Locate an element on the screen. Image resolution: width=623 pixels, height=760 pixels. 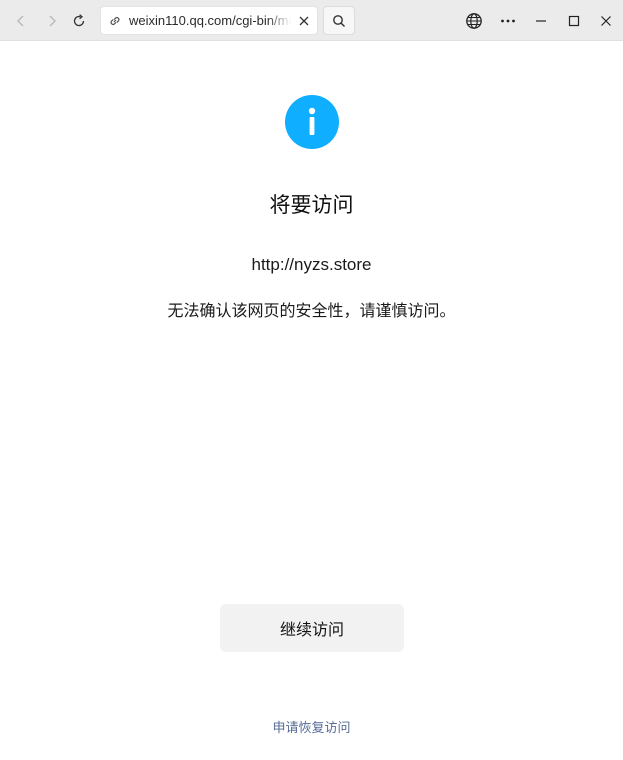
restore-access-link: 申请恢复访问 is located at coordinates (311, 726).